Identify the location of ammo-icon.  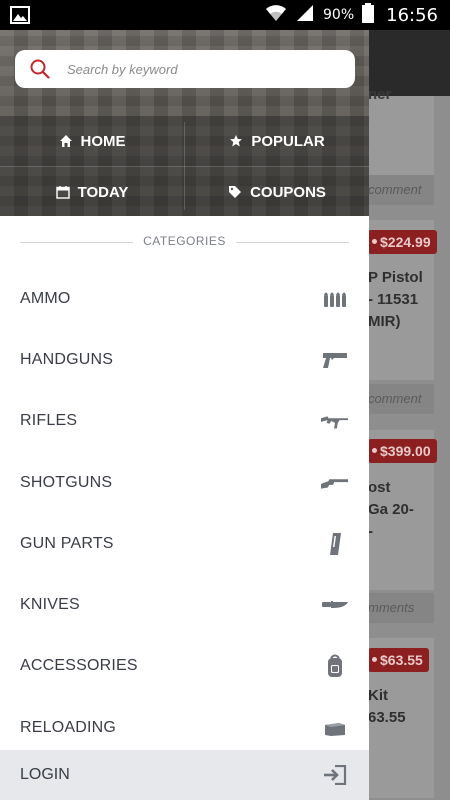
(335, 299).